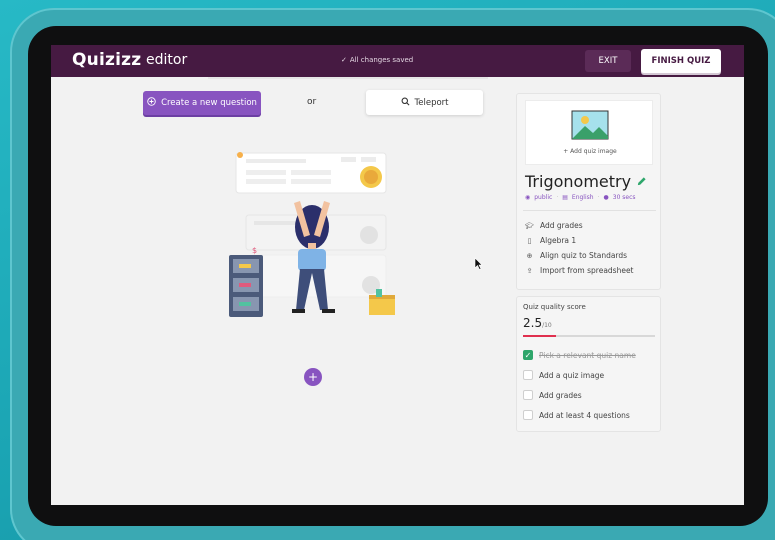 The image size is (775, 540). What do you see at coordinates (539, 336) in the screenshot?
I see `quality-progress-fill` at bounding box center [539, 336].